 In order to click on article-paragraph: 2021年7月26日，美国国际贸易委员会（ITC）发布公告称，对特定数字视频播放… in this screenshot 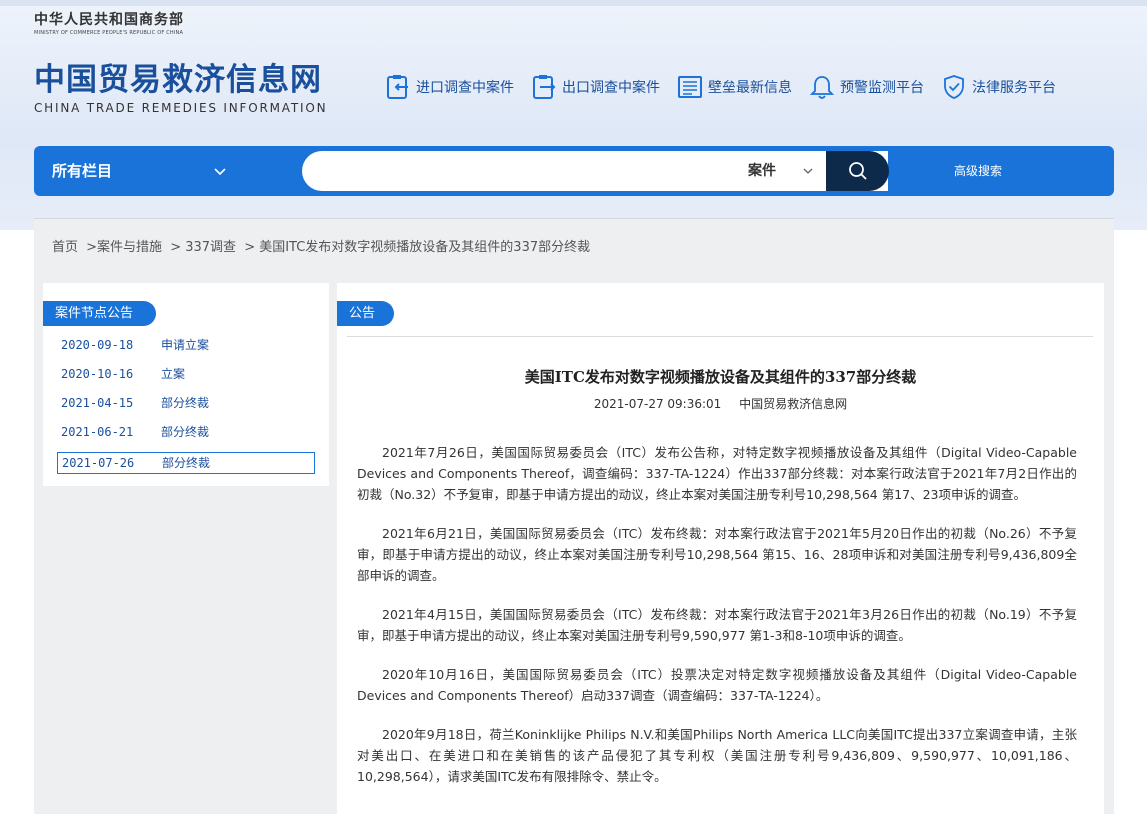, I will do `click(717, 473)`.